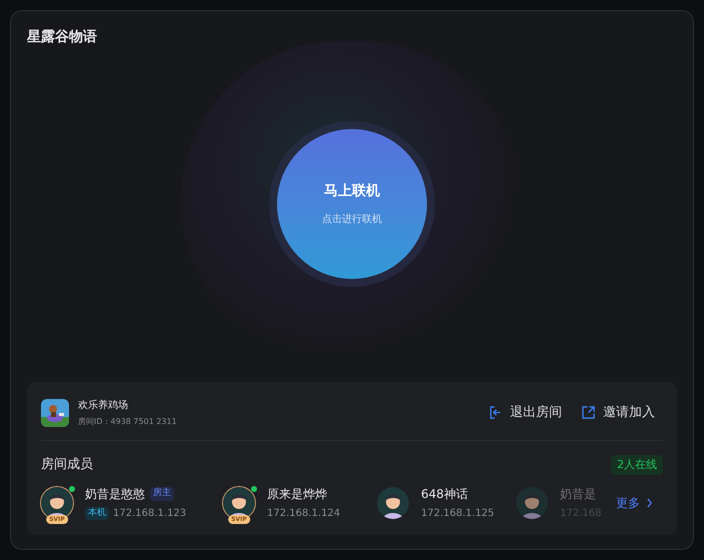  I want to click on share-icon, so click(588, 412).